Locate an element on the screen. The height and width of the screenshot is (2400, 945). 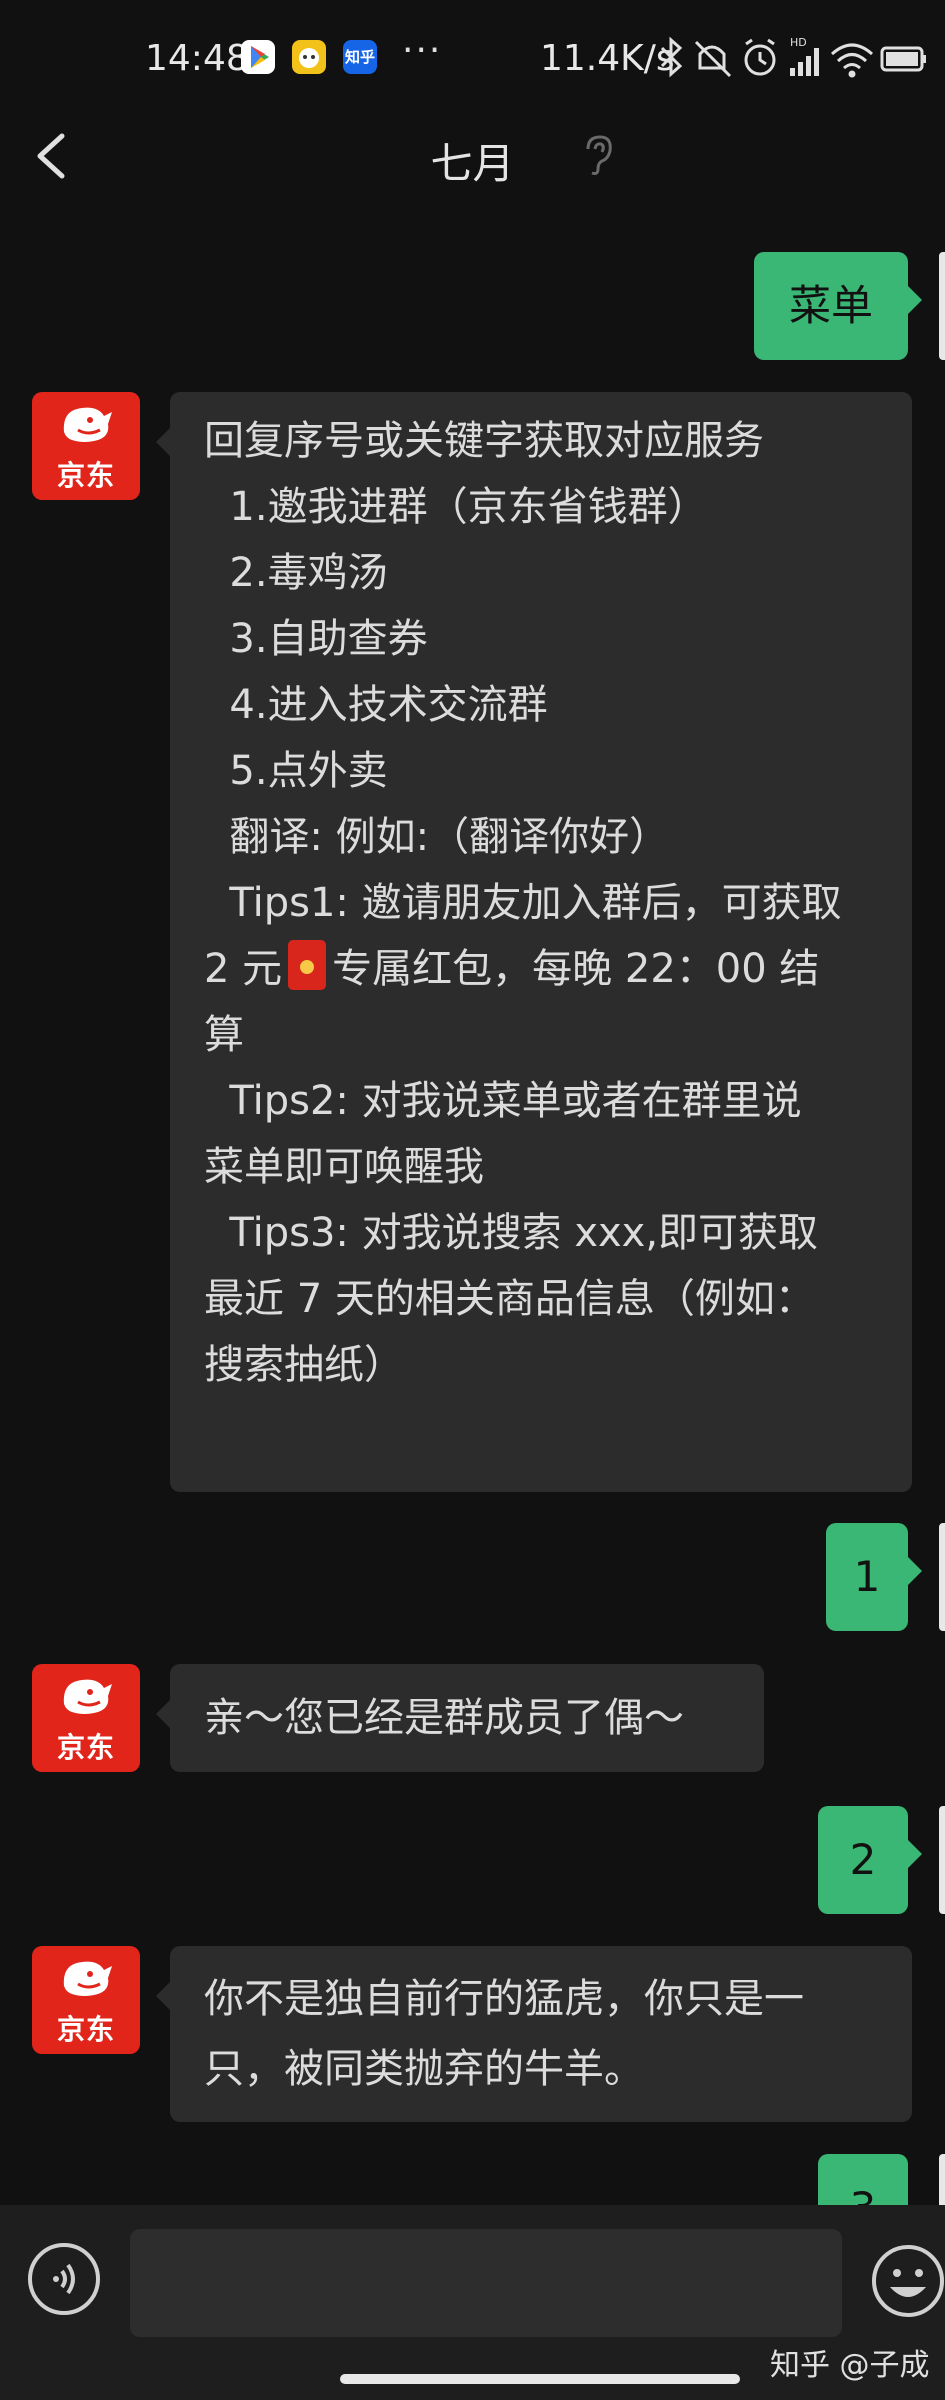
google-play-icon is located at coordinates (258, 57).